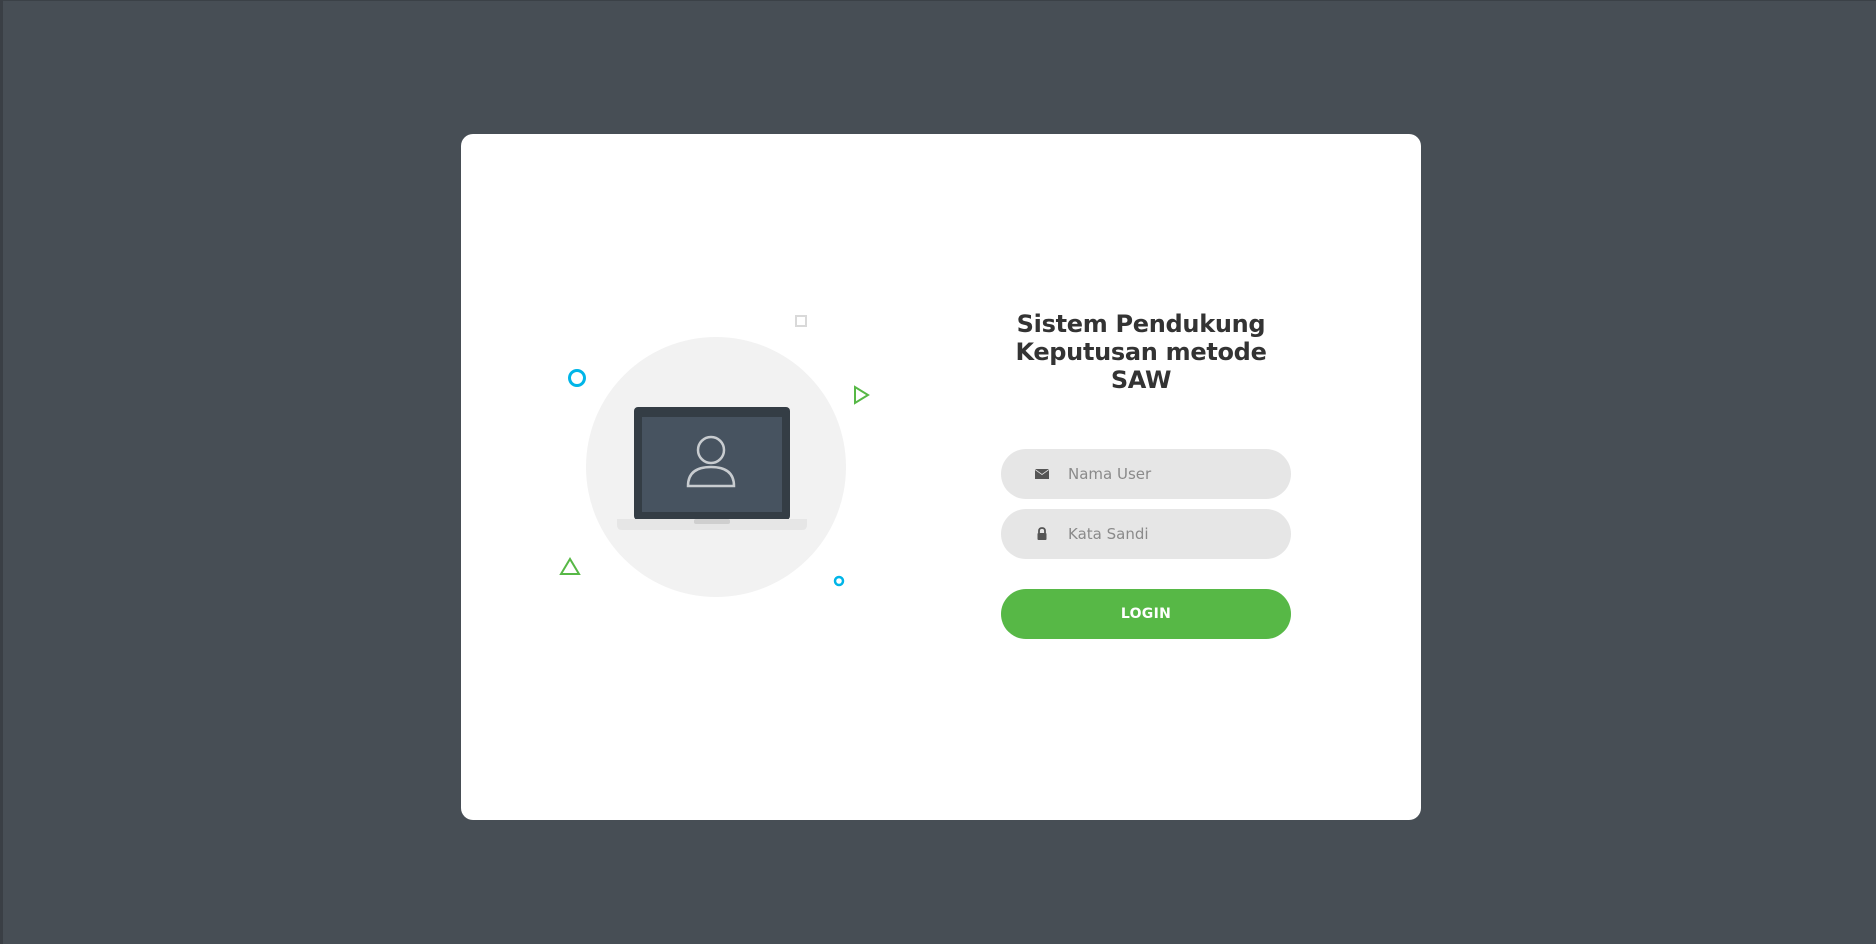 Image resolution: width=1876 pixels, height=944 pixels. I want to click on login-button: LOGIN, so click(1146, 614).